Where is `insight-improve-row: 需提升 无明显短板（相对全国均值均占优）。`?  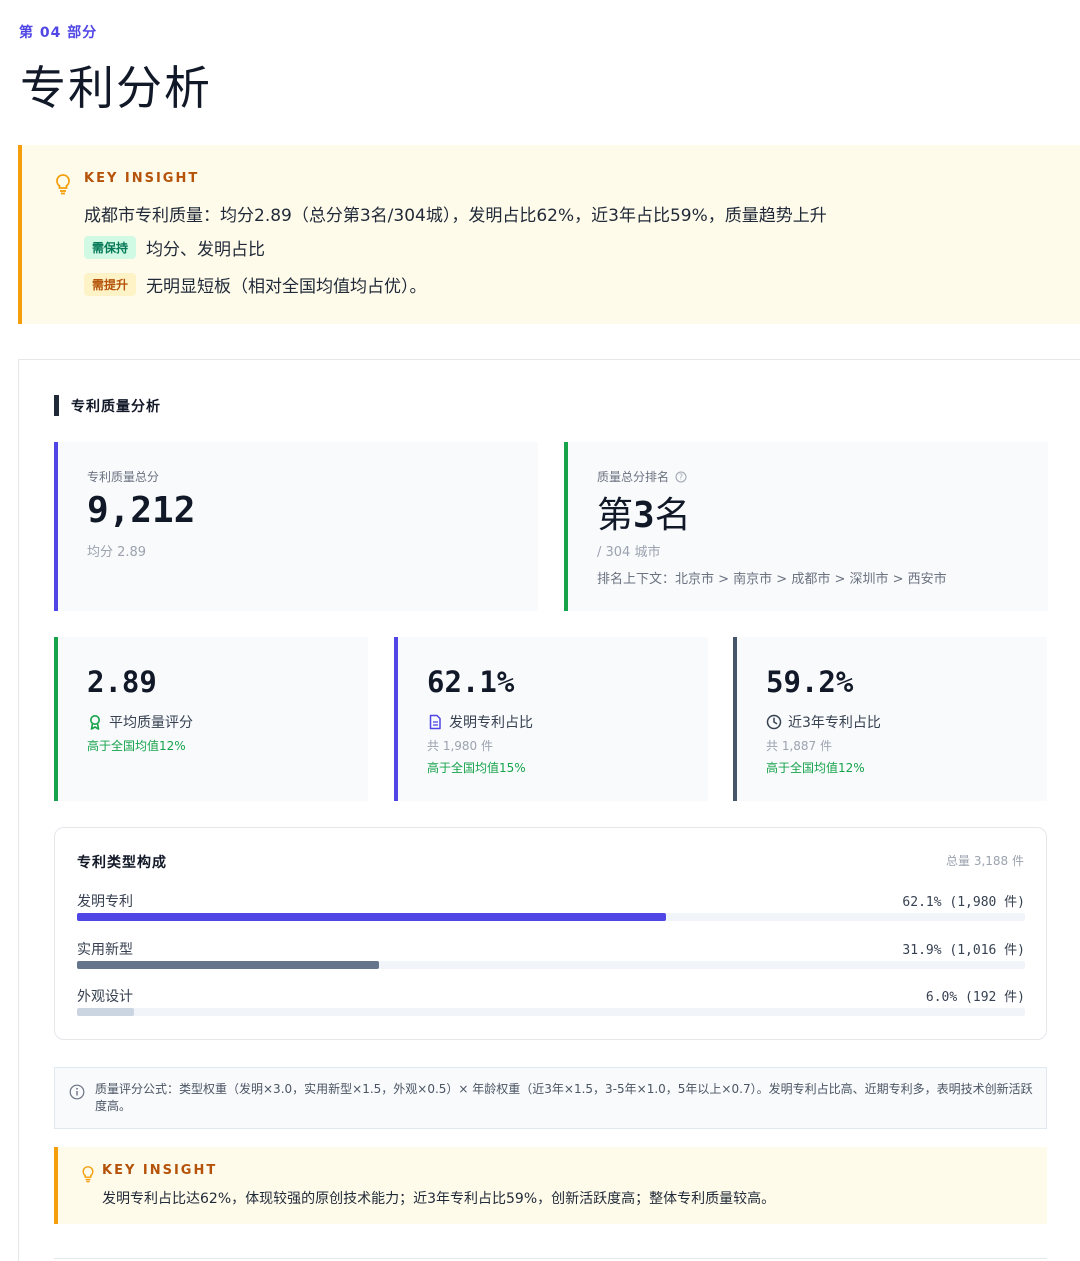
insight-improve-row: 需提升 无明显短板（相对全国均值均占优）。 is located at coordinates (255, 284).